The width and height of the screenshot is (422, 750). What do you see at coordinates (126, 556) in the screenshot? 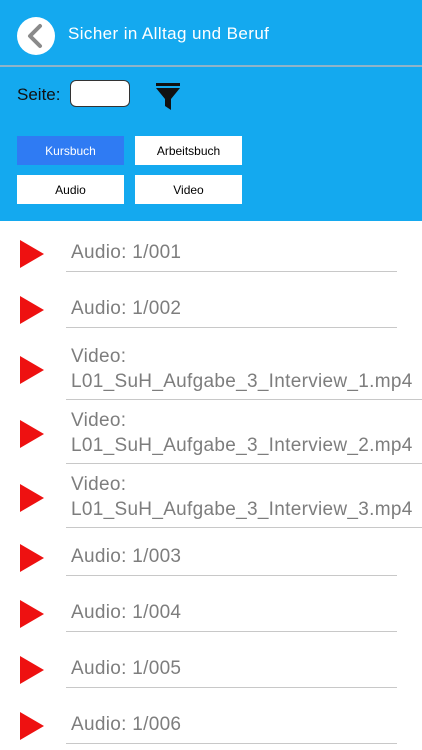
I see `item-title: Audio: 1/003` at bounding box center [126, 556].